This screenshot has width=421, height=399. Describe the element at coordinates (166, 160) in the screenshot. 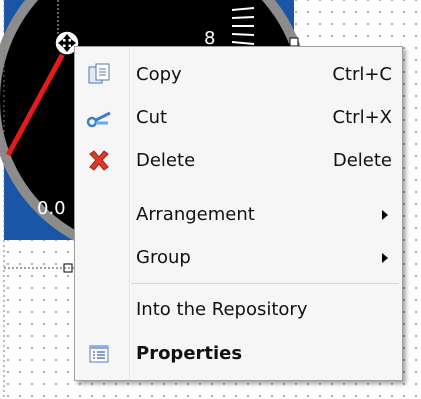

I see `menu-item-label: Delete` at that location.